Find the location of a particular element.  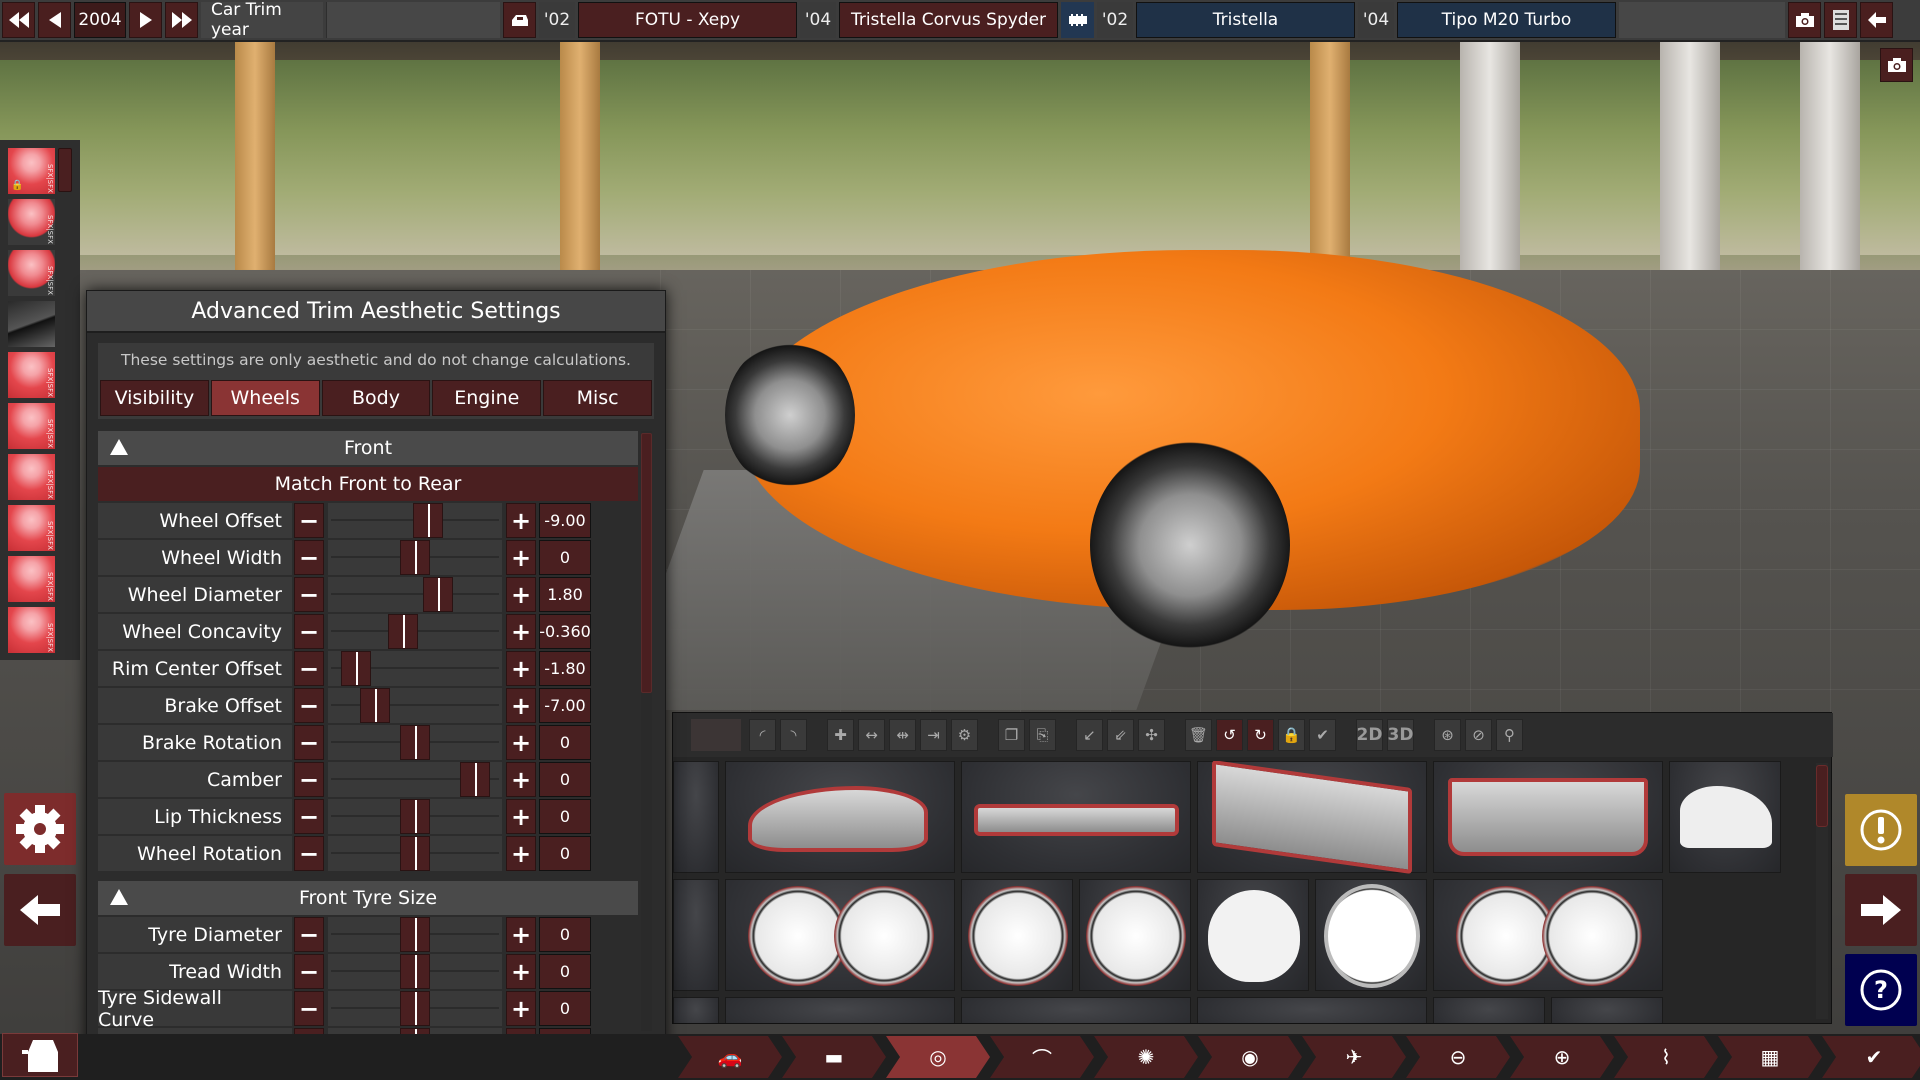

nav-step-fixtures: ◎ is located at coordinates (938, 1057).